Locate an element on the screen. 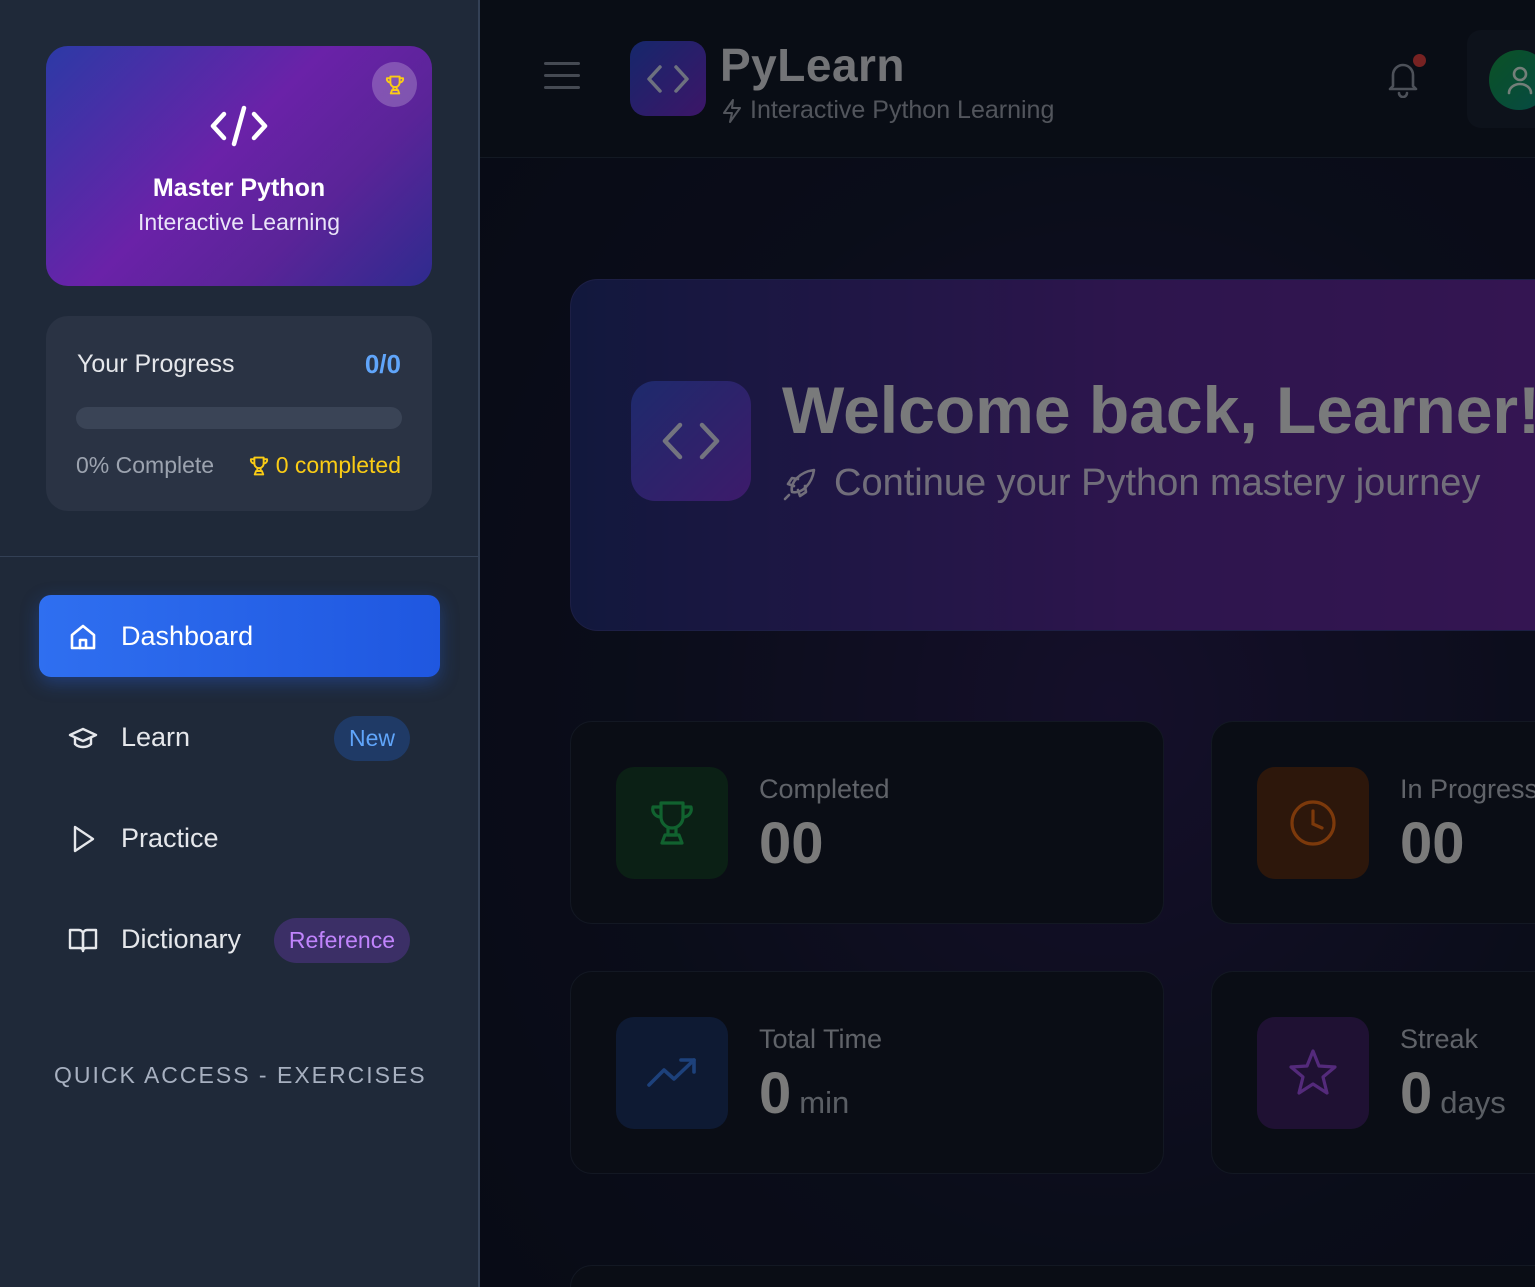  sidebar-divider is located at coordinates (239, 556).